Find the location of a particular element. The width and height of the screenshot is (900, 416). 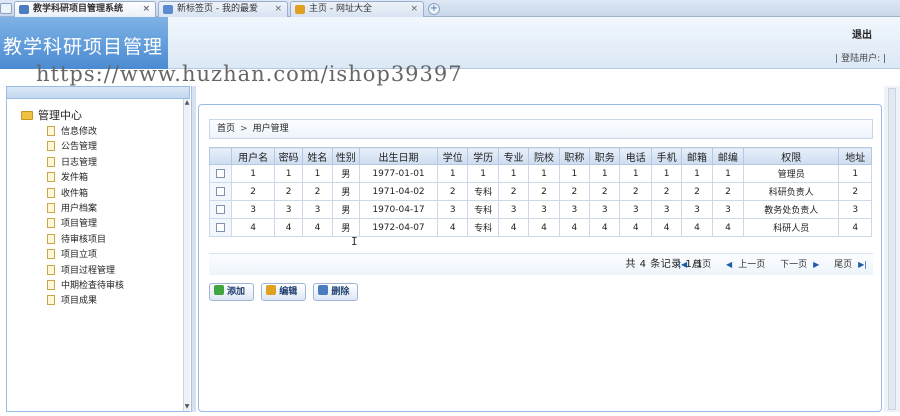

table-cell: 男 is located at coordinates (346, 227).